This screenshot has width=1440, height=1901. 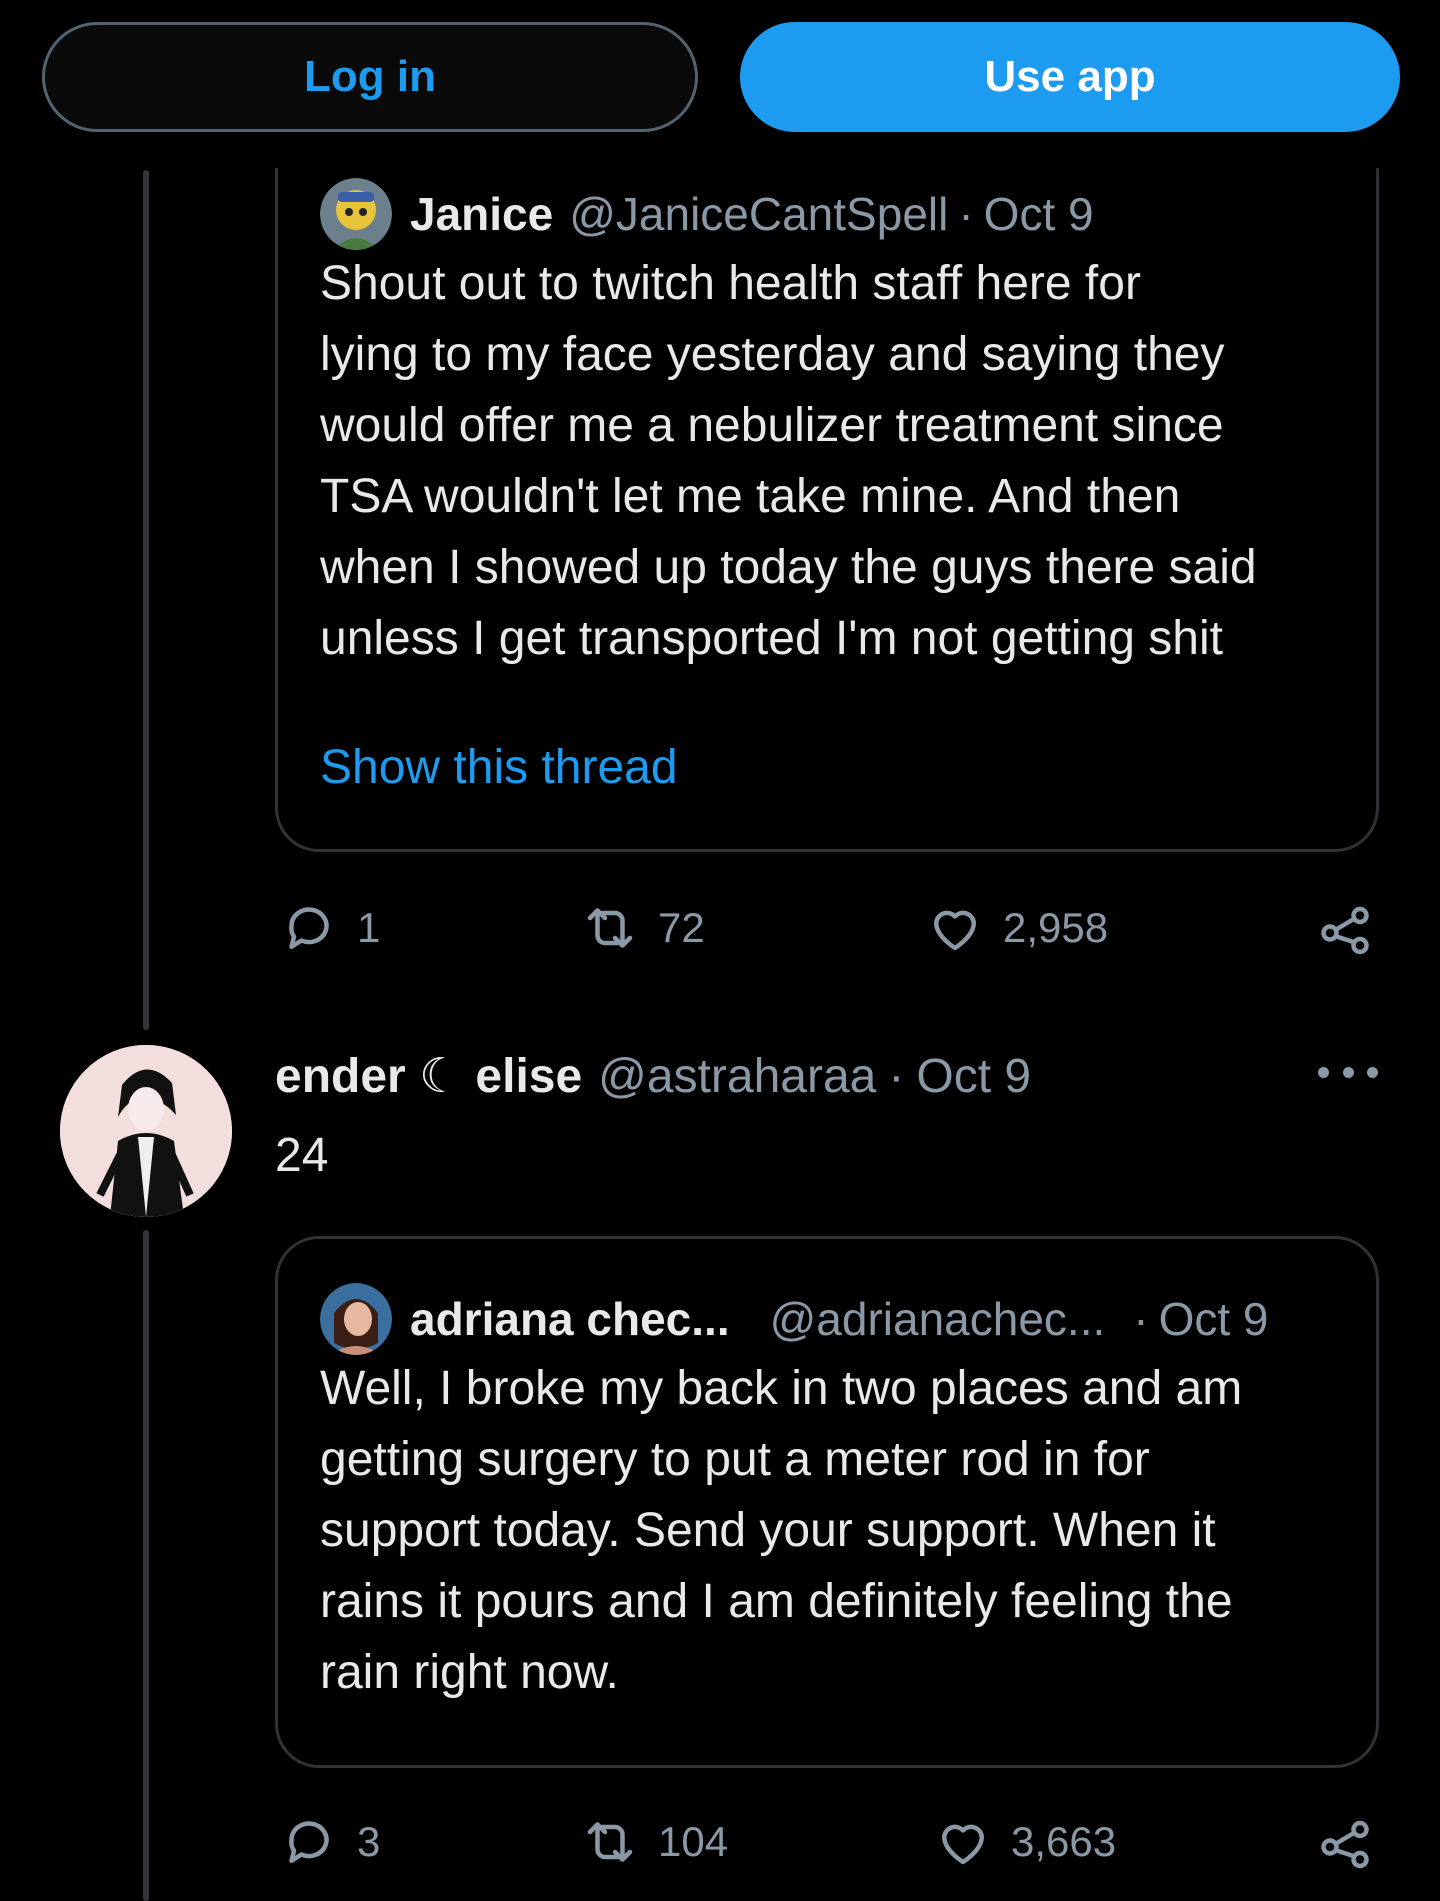 What do you see at coordinates (302, 1155) in the screenshot?
I see `tweet-text: 24` at bounding box center [302, 1155].